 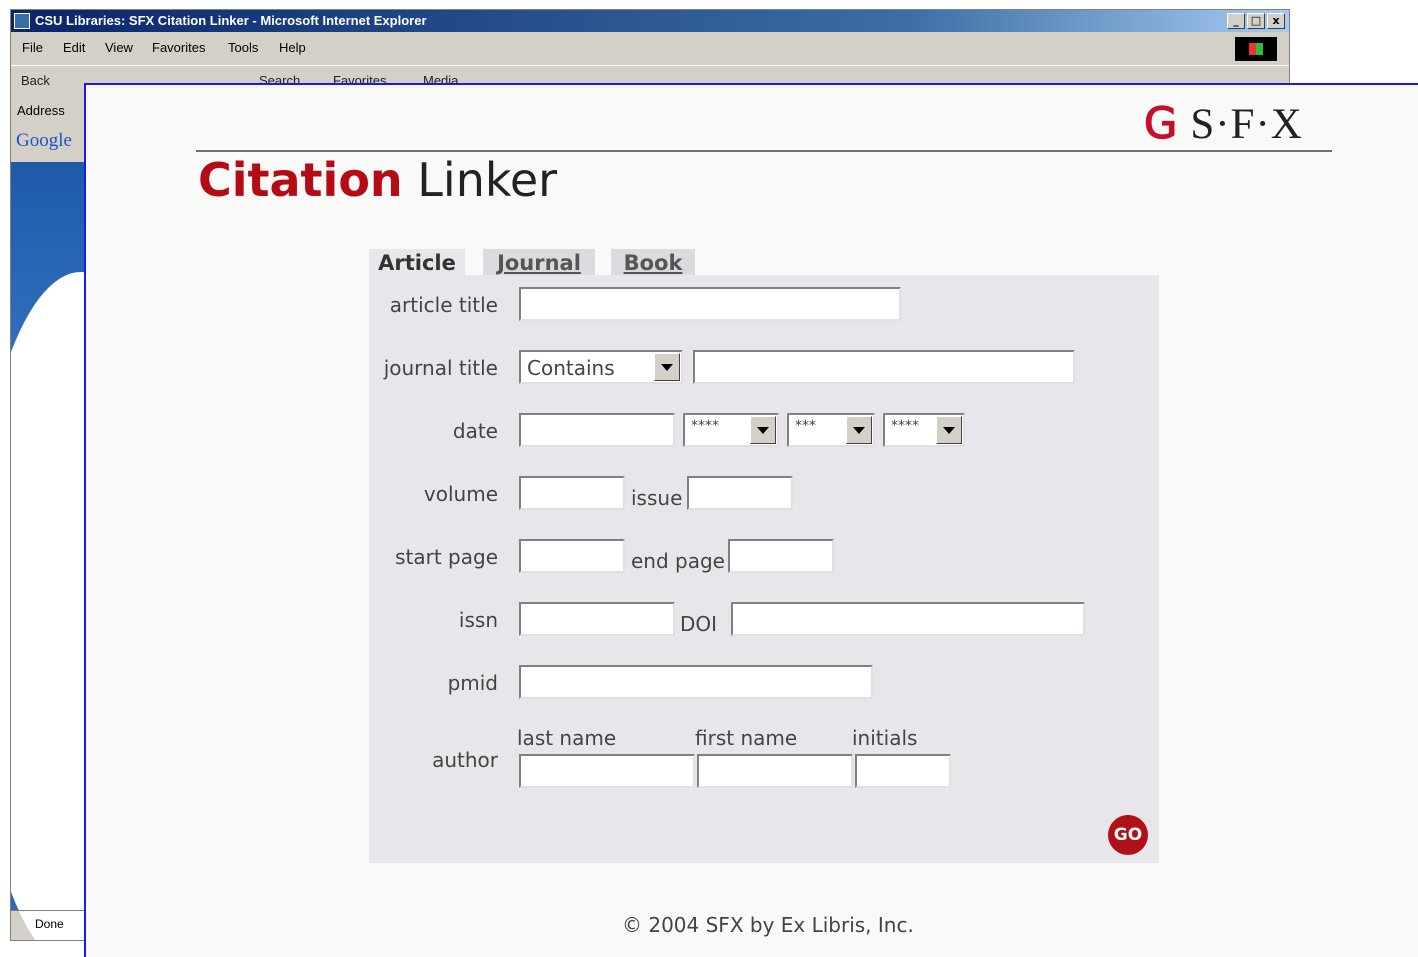 What do you see at coordinates (650, 47) in the screenshot?
I see `menu-bar: File Edit View Favorites Tools Help` at bounding box center [650, 47].